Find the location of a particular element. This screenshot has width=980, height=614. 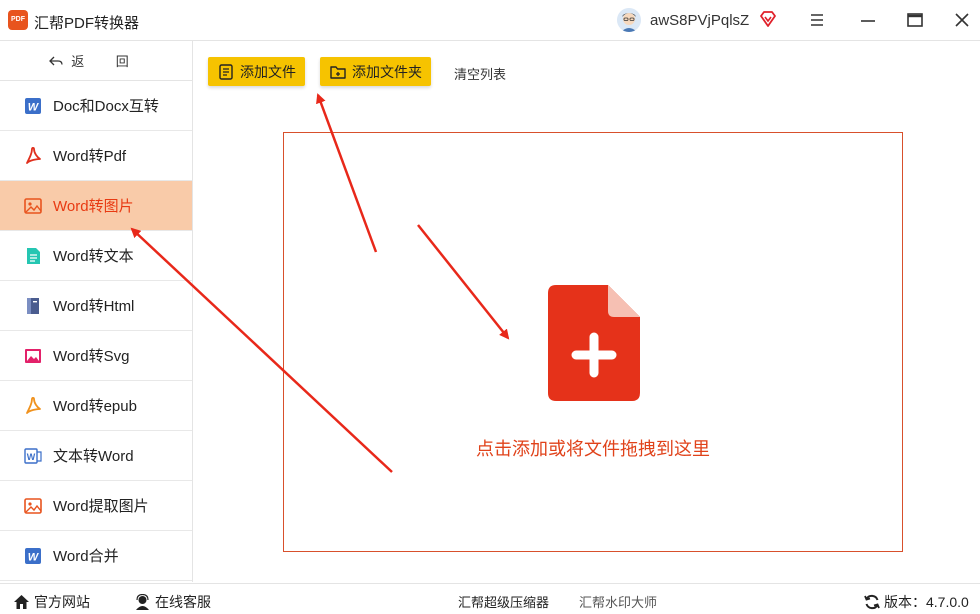

back-label: 返 回 is located at coordinates (107, 61).